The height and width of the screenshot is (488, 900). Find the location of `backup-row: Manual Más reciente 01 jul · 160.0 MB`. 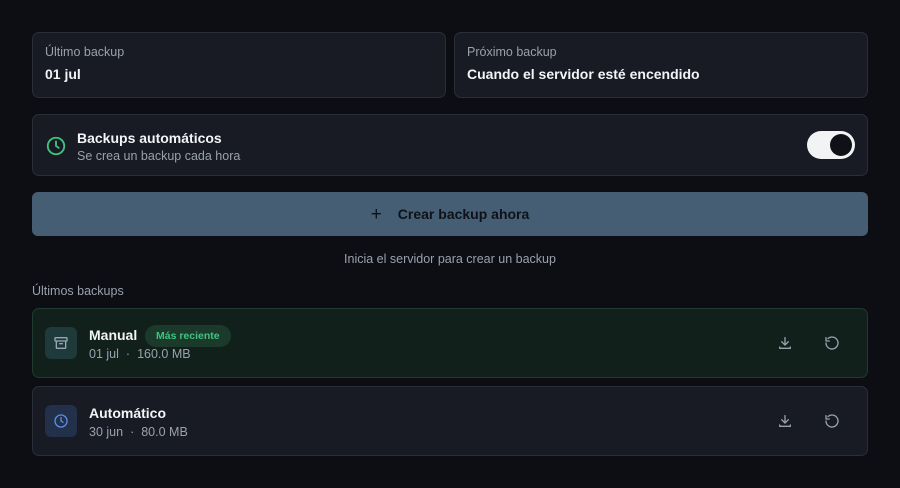

backup-row: Manual Más reciente 01 jul · 160.0 MB is located at coordinates (450, 343).